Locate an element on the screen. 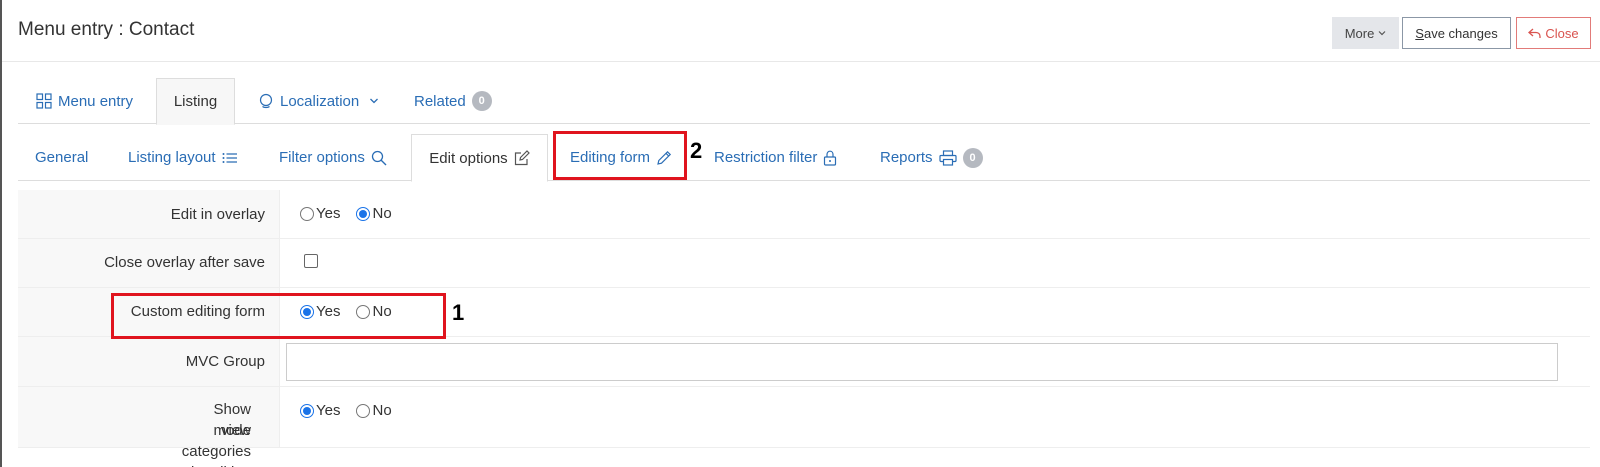 The height and width of the screenshot is (467, 1600). label-cell: Show view categories in editingmode is located at coordinates (149, 427).